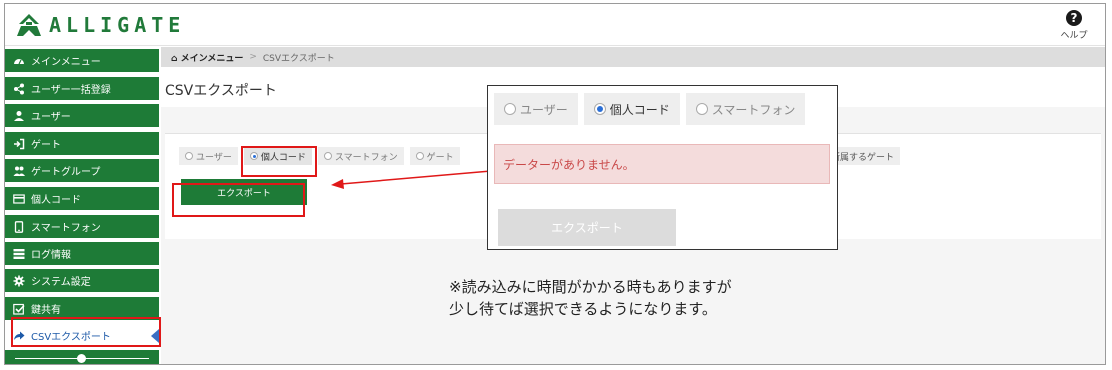 The width and height of the screenshot is (1112, 370). I want to click on logo-text: ALLIGATE, so click(117, 25).